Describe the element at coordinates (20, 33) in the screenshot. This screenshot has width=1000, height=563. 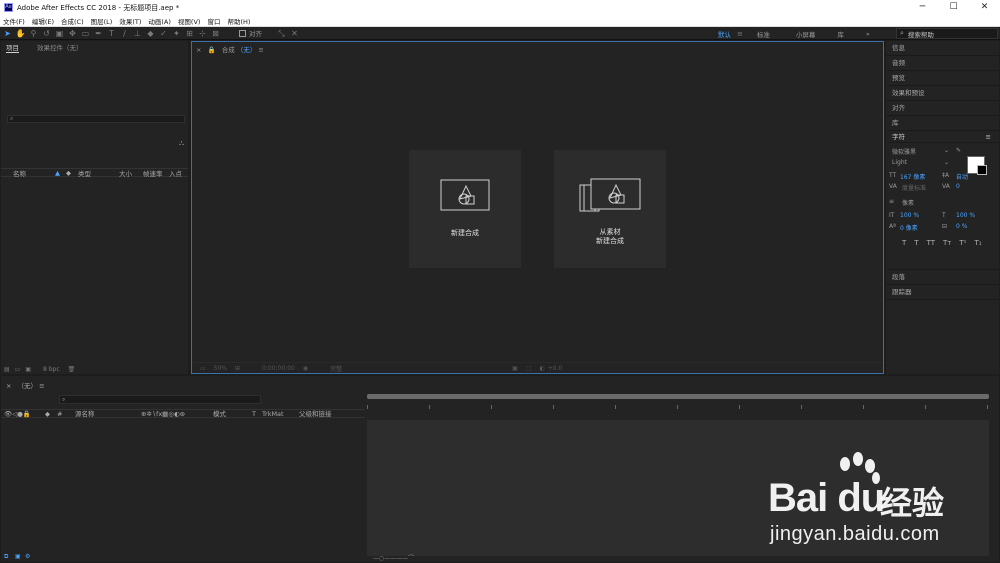
I see `hand-tool-icon: ✋` at that location.